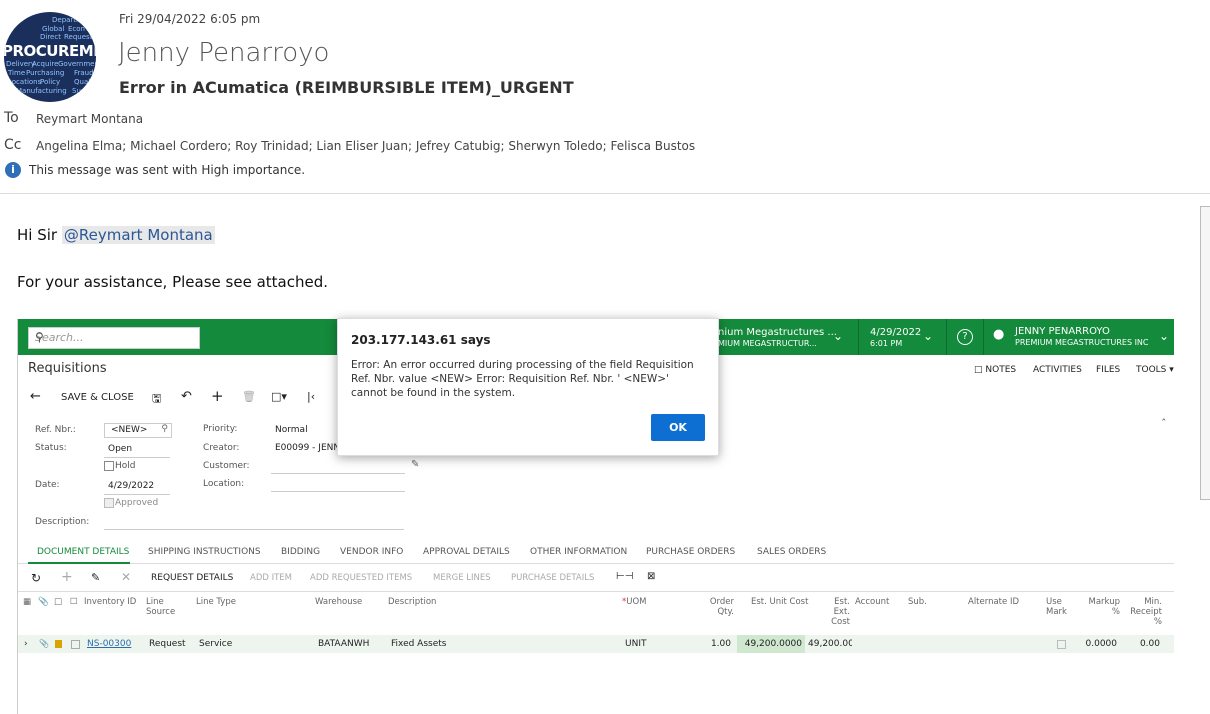  Describe the element at coordinates (371, 552) in the screenshot. I see `tab-vendor-info: VENDOR INFO` at that location.